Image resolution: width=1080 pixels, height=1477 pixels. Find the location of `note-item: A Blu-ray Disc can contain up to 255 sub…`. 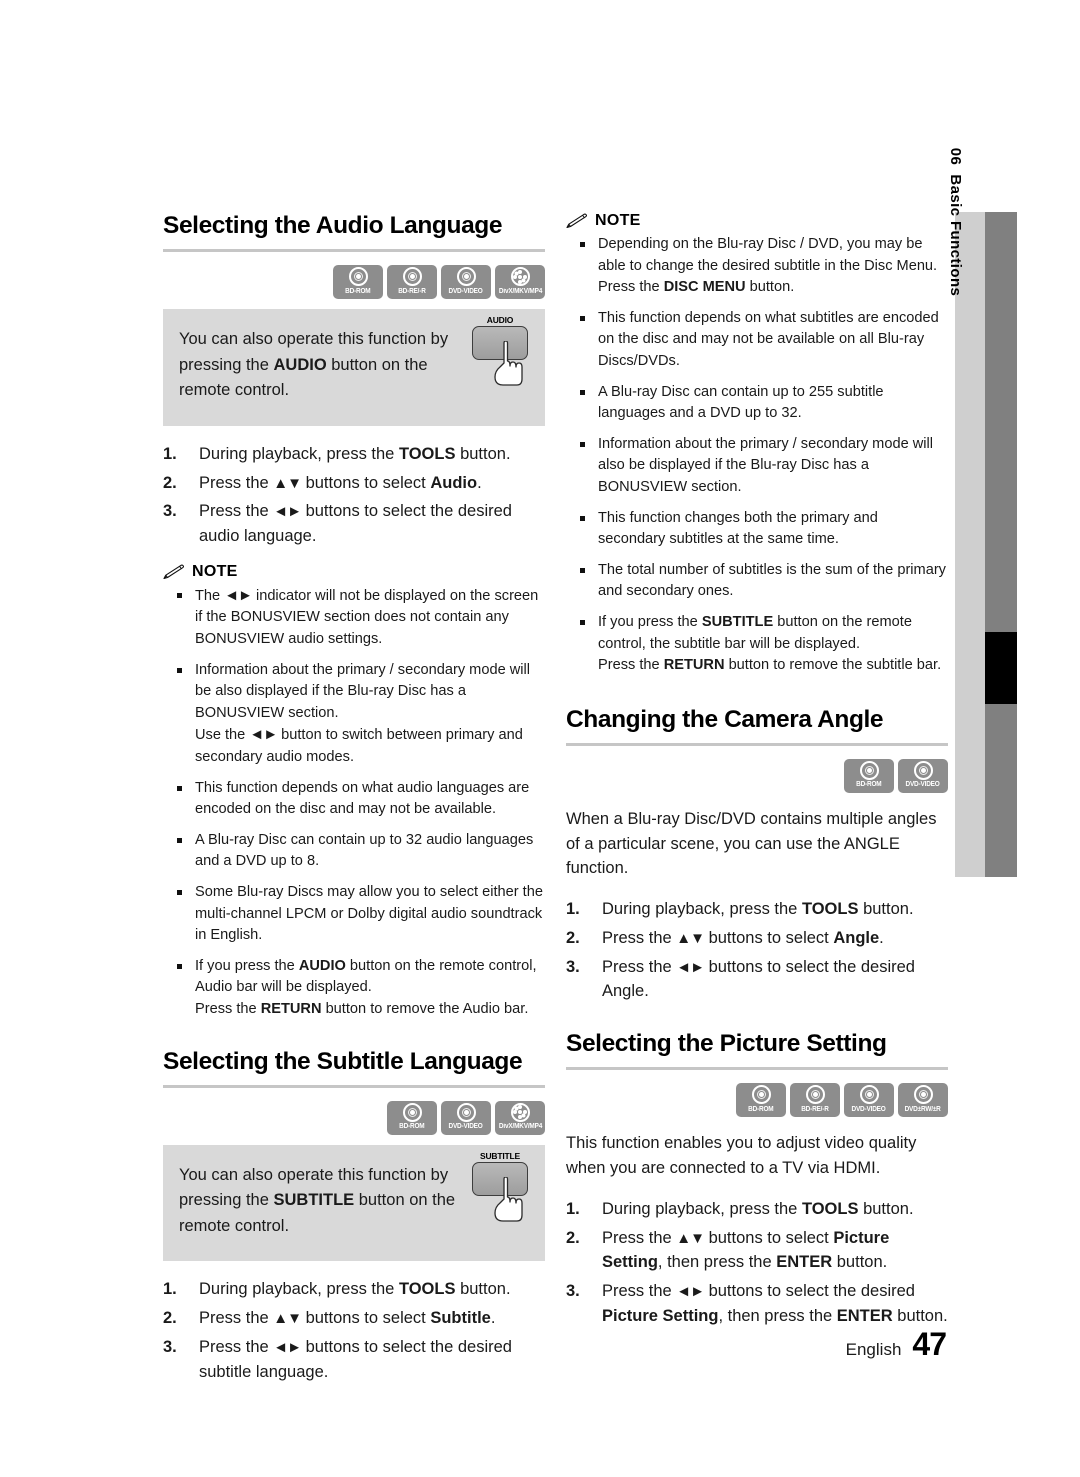

note-item: A Blu-ray Disc can contain up to 255 sub… is located at coordinates (764, 403).